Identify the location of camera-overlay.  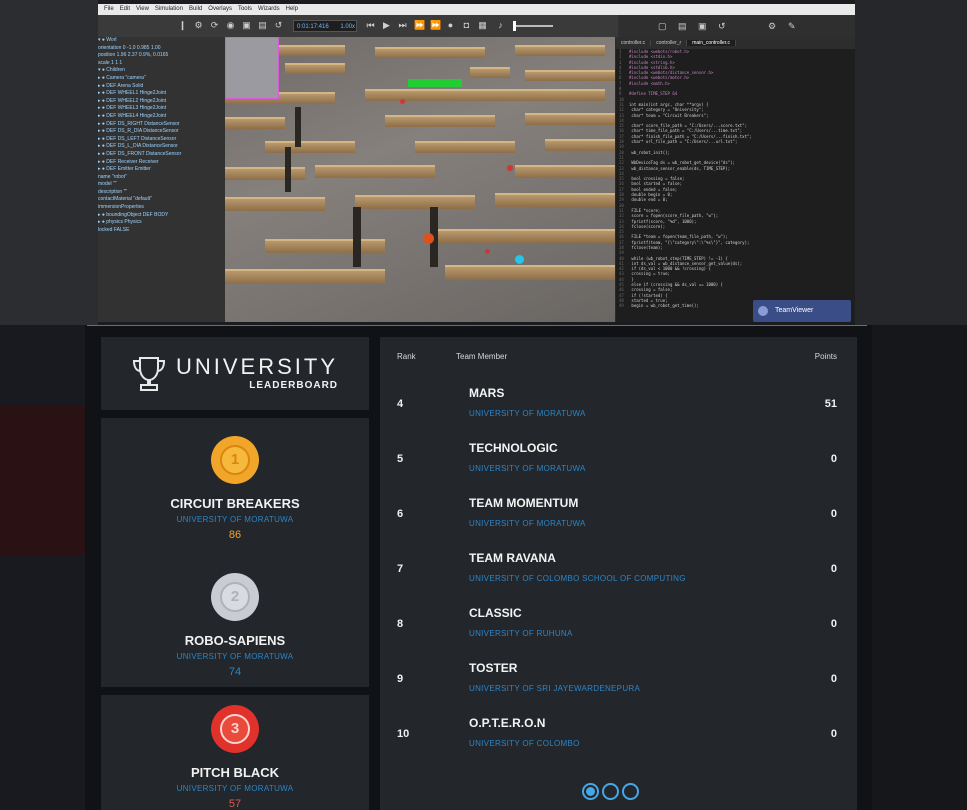
(252, 68).